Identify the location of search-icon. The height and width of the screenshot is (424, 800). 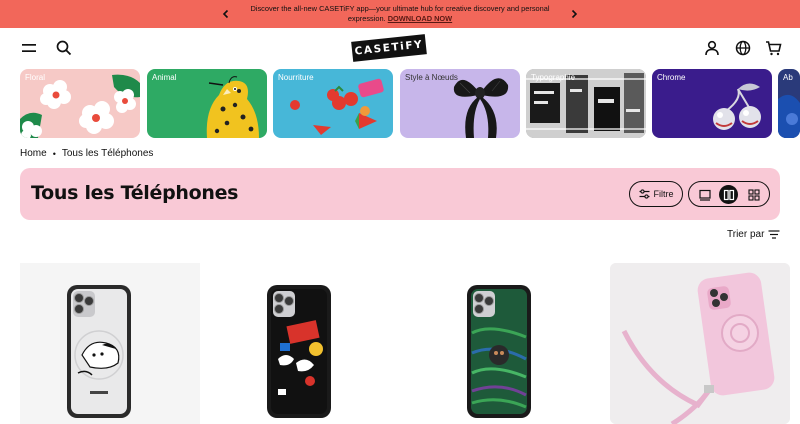
(64, 48).